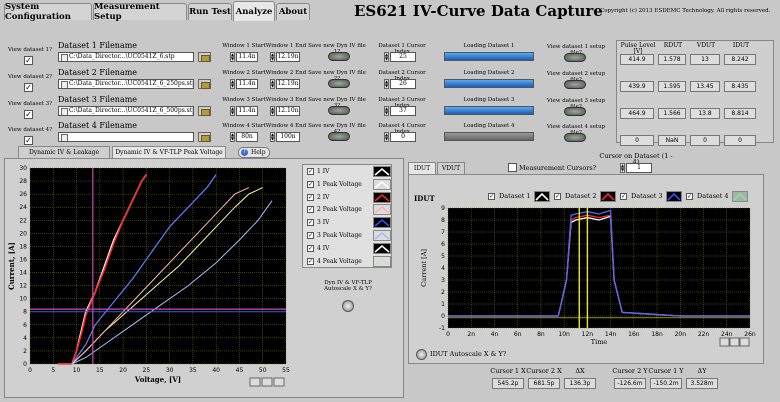  I want to click on window-3-start-input: 11.4n, so click(247, 111).